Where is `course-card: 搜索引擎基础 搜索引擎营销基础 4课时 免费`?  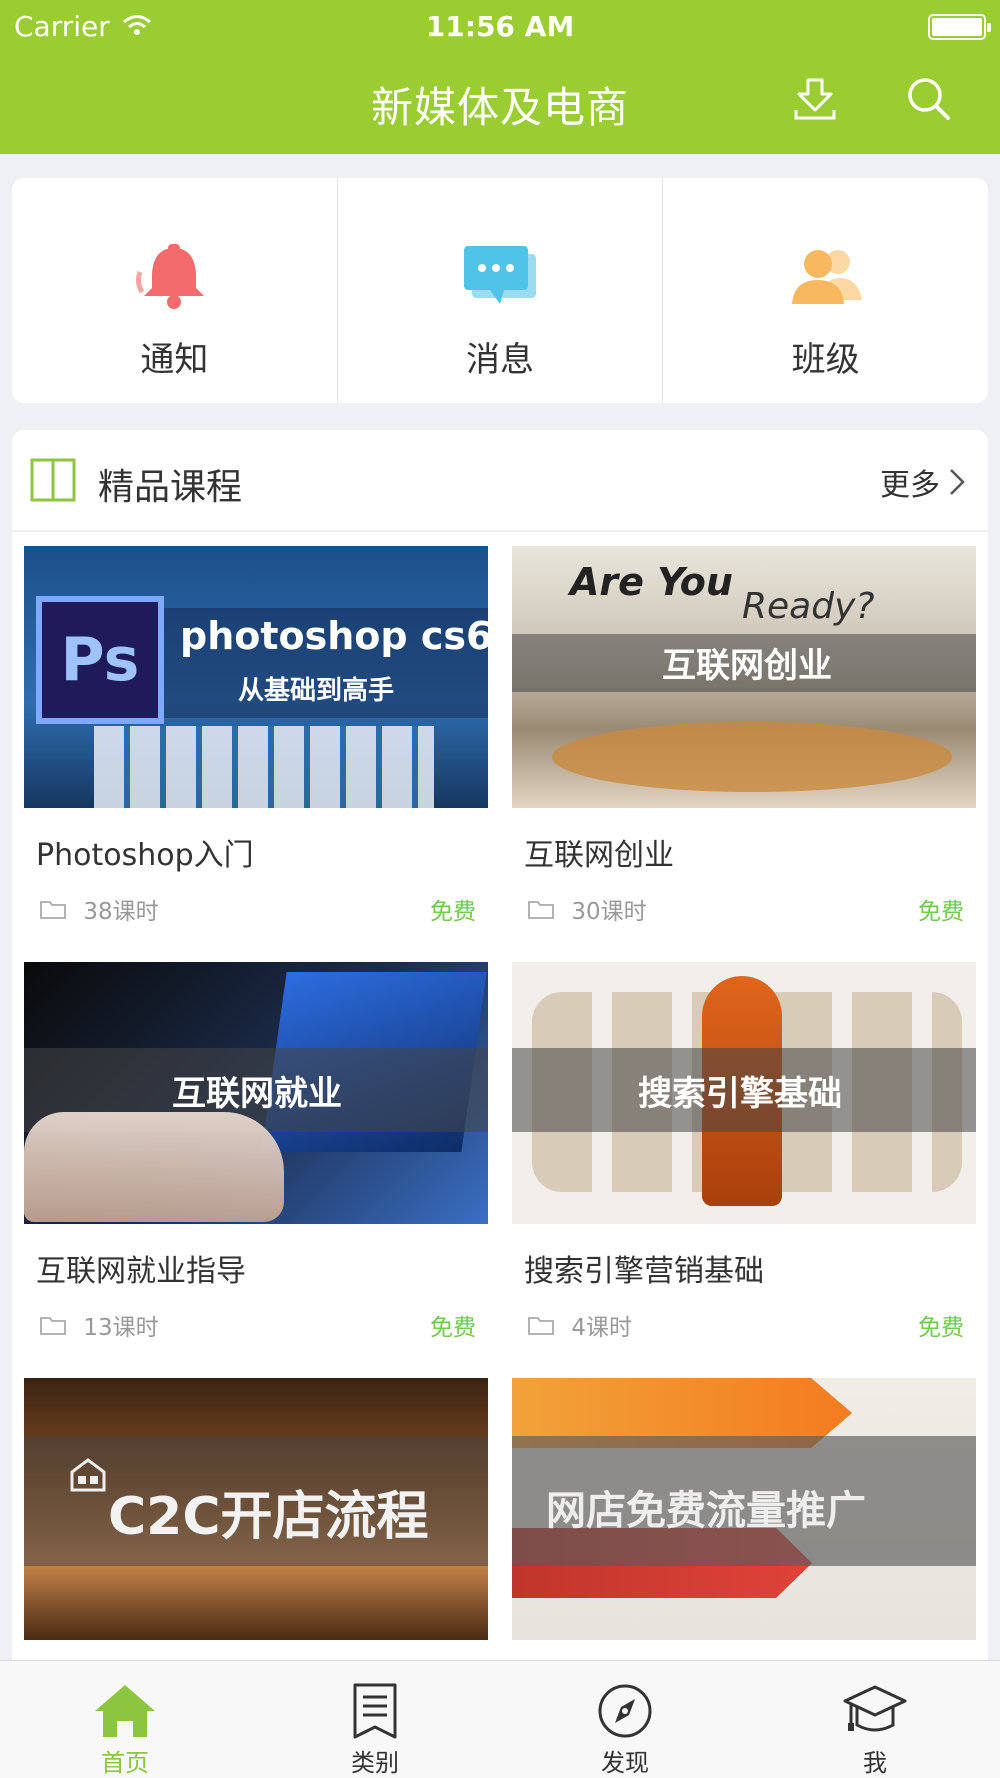
course-card: 搜索引擎基础 搜索引擎营销基础 4课时 免费 is located at coordinates (744, 1151).